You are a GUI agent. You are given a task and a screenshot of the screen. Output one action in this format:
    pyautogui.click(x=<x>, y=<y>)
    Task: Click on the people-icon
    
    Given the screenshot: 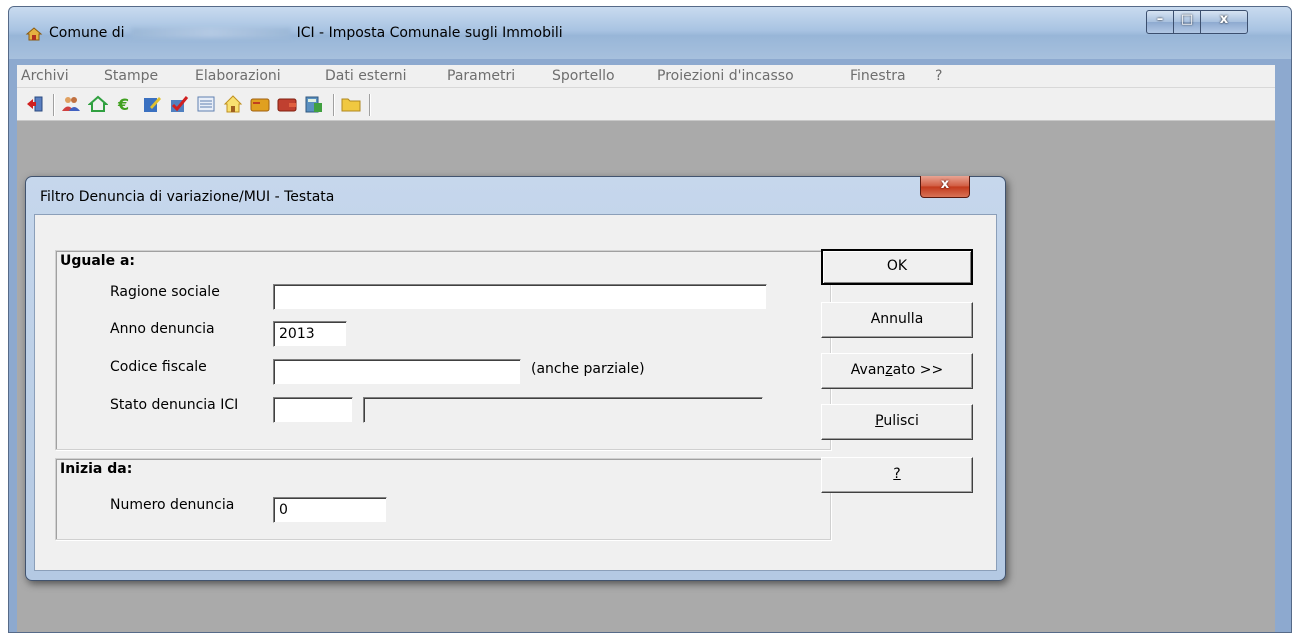 What is the action you would take?
    pyautogui.click(x=71, y=104)
    